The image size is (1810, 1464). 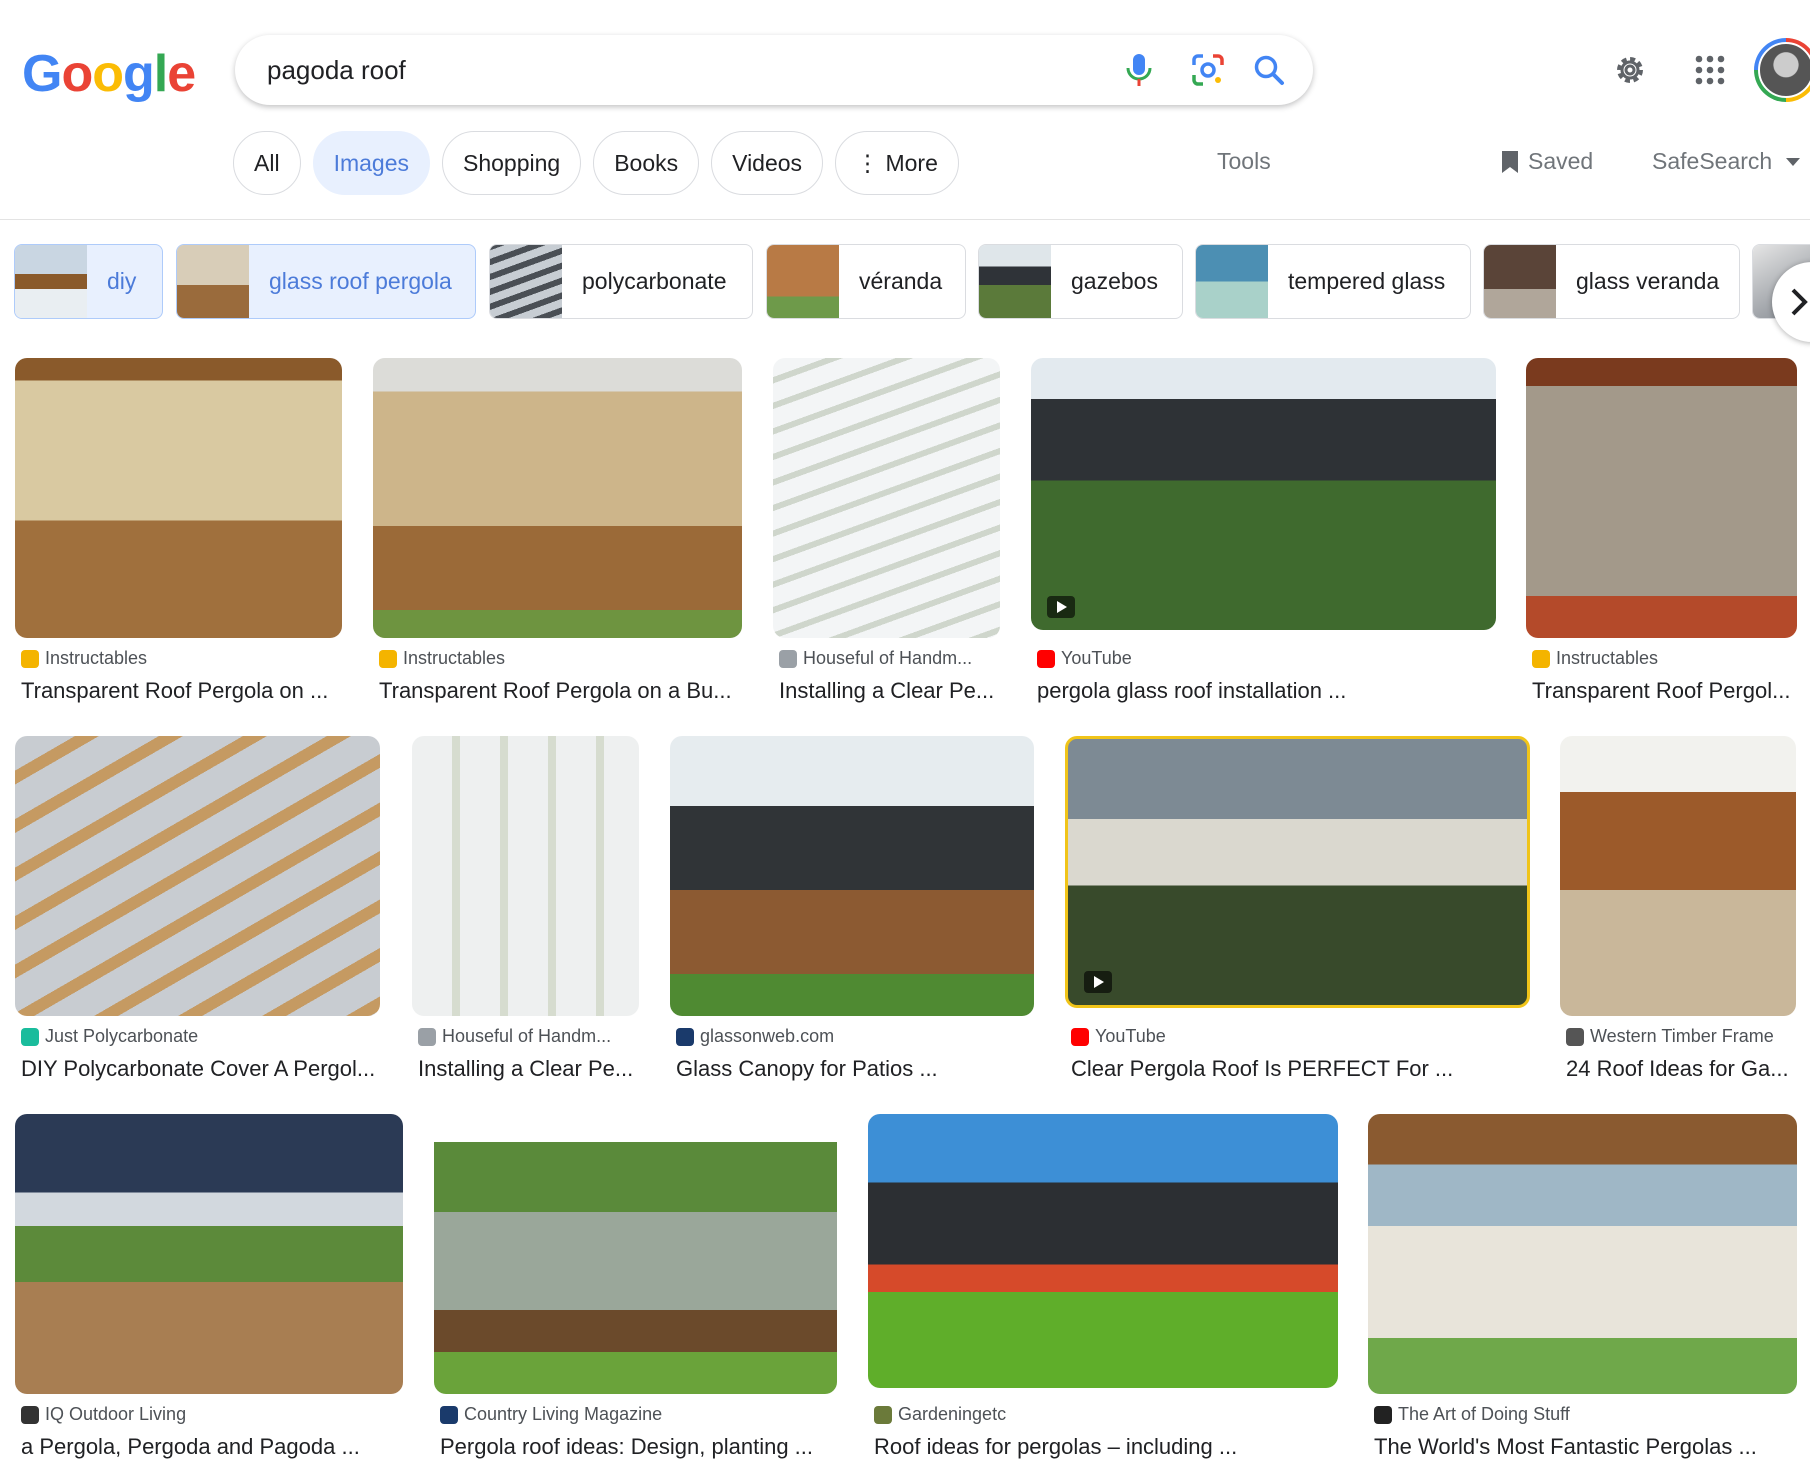 What do you see at coordinates (1648, 281) in the screenshot?
I see `chip-label: glass veranda` at bounding box center [1648, 281].